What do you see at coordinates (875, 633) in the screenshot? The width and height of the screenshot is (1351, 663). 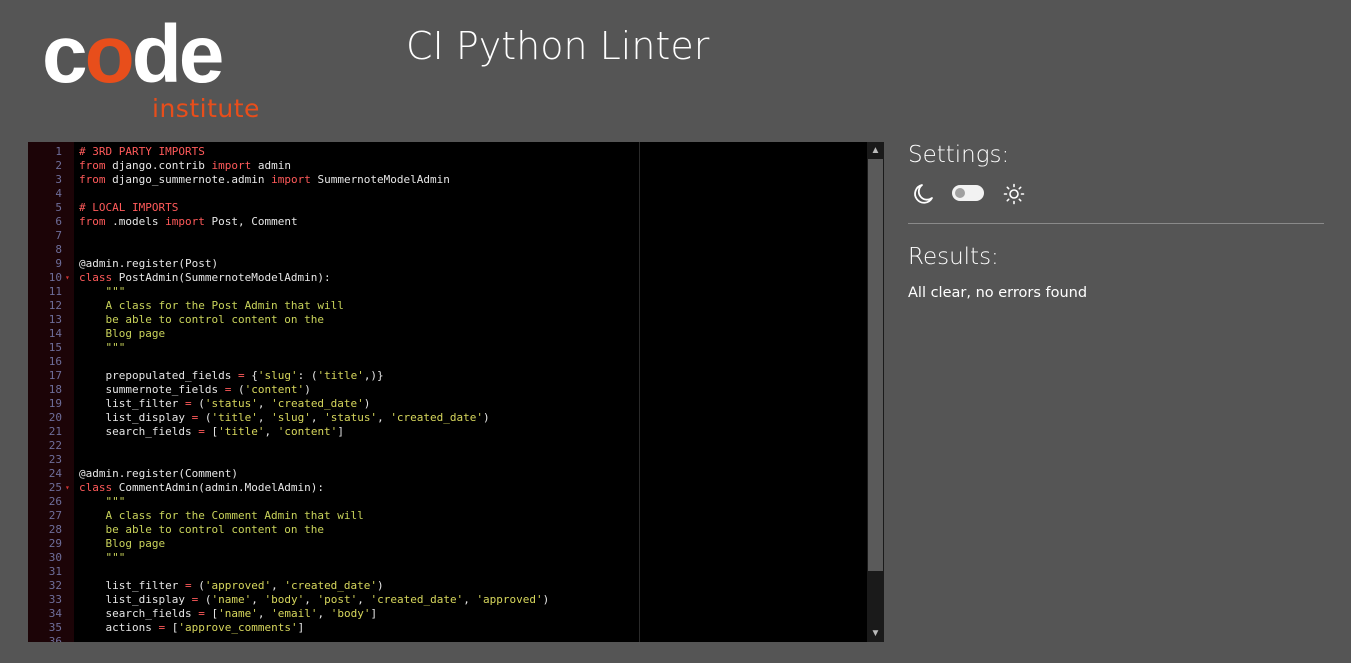 I see `scroll-down-icon: ▼` at bounding box center [875, 633].